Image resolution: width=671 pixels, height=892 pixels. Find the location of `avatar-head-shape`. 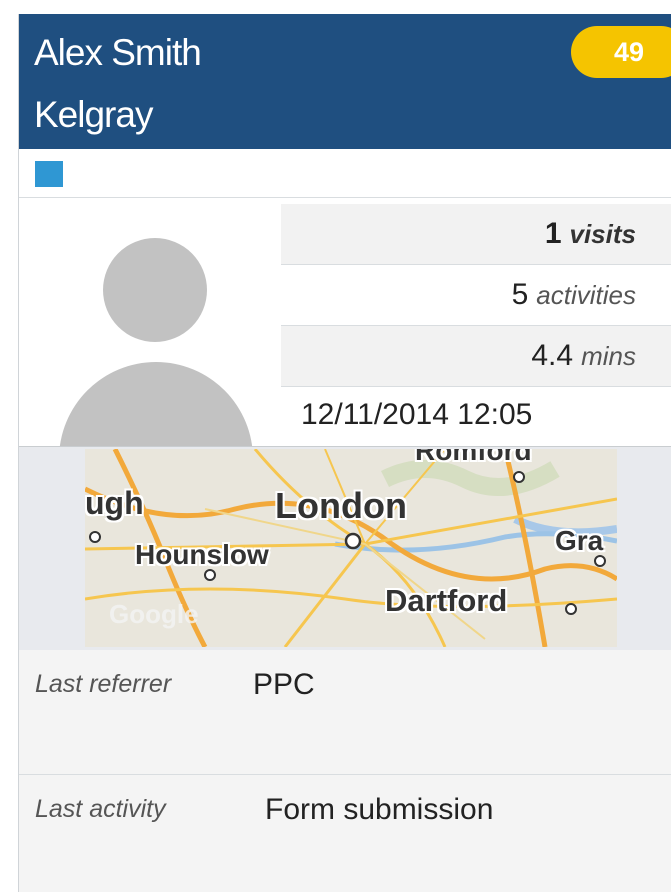

avatar-head-shape is located at coordinates (155, 290).